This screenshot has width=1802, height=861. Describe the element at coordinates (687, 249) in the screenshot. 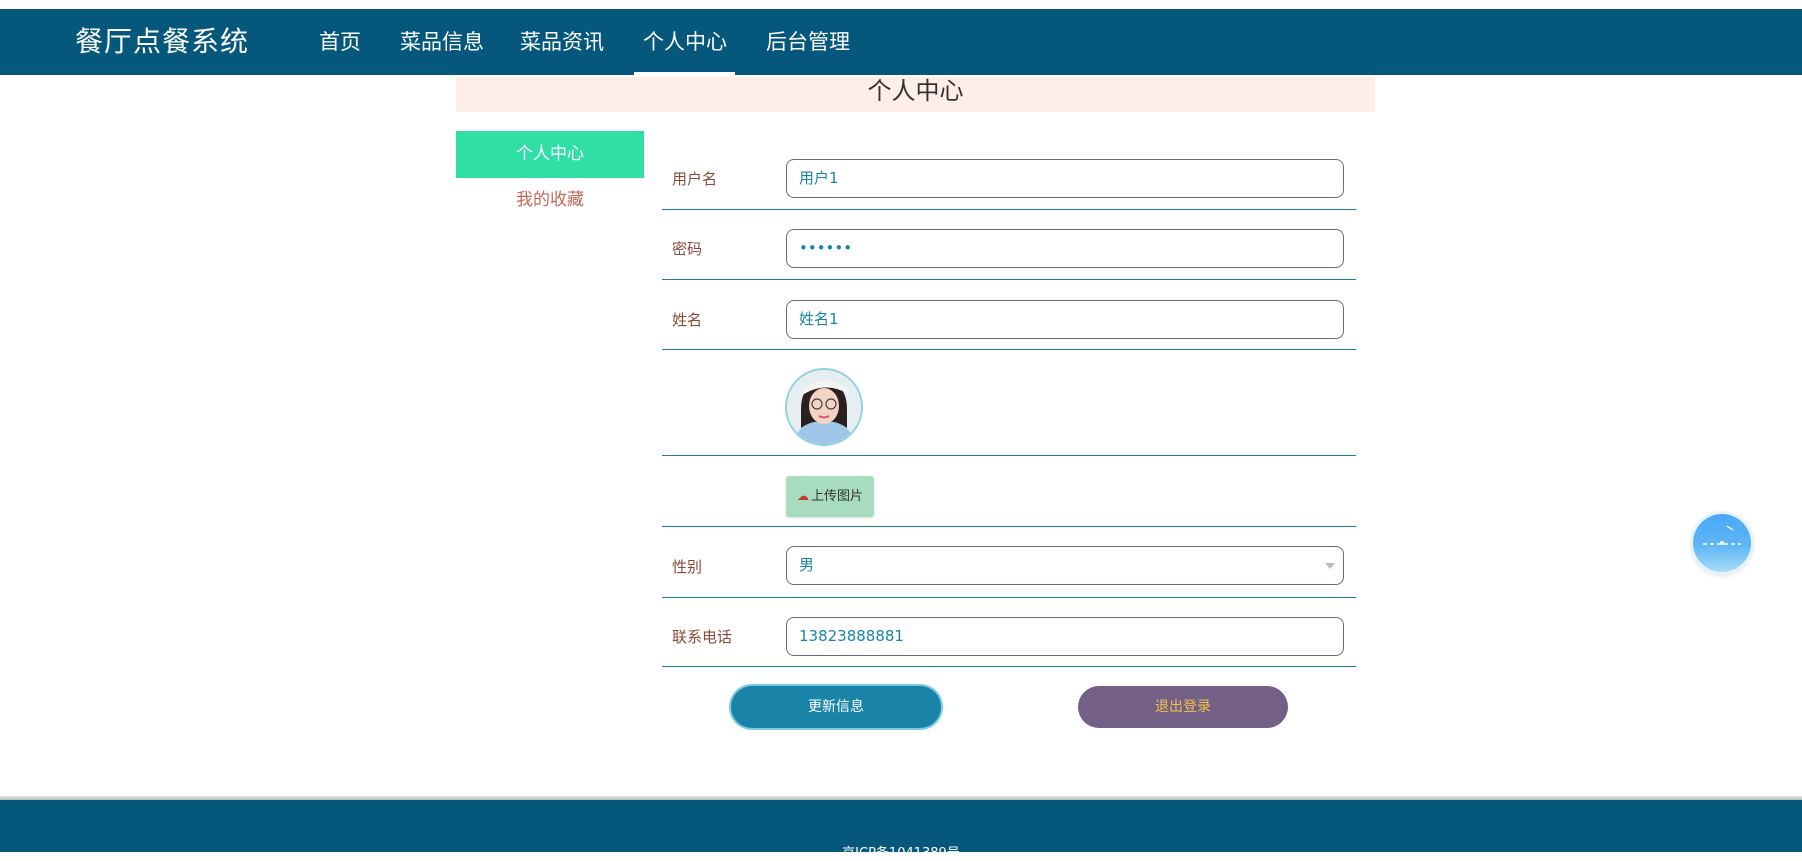

I see `password-label: 密码` at that location.